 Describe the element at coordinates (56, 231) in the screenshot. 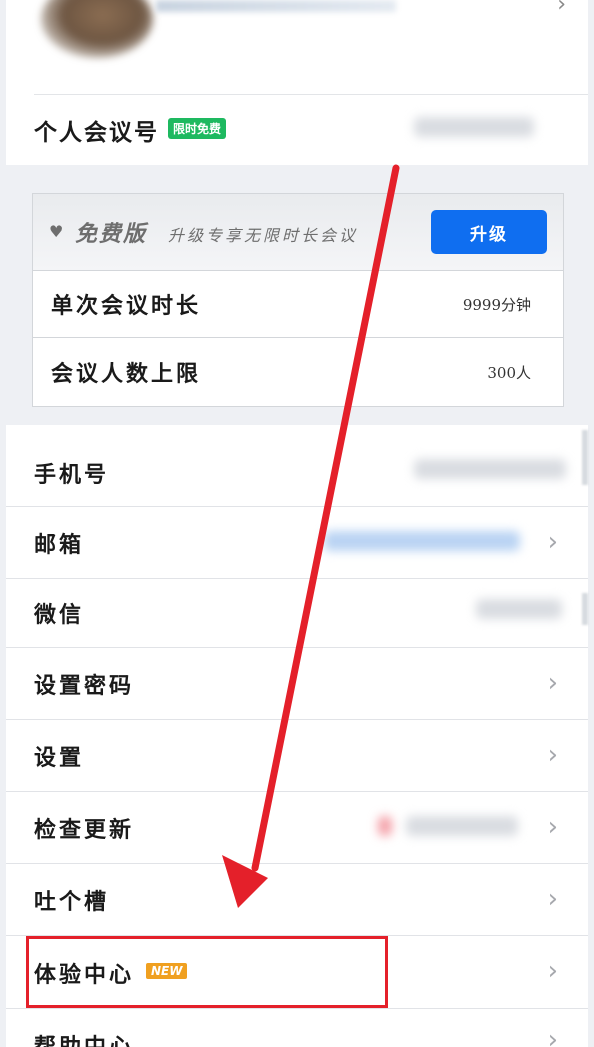

I see `heart-icon: ♥` at that location.